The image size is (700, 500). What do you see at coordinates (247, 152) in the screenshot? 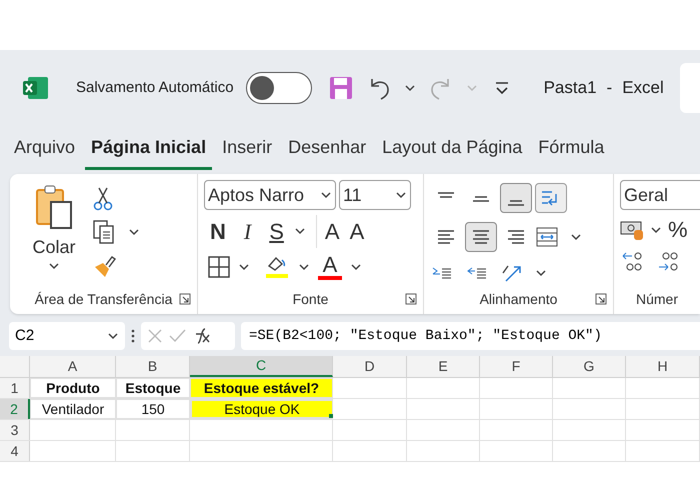
I see `ribbon-tab: Inserir` at bounding box center [247, 152].